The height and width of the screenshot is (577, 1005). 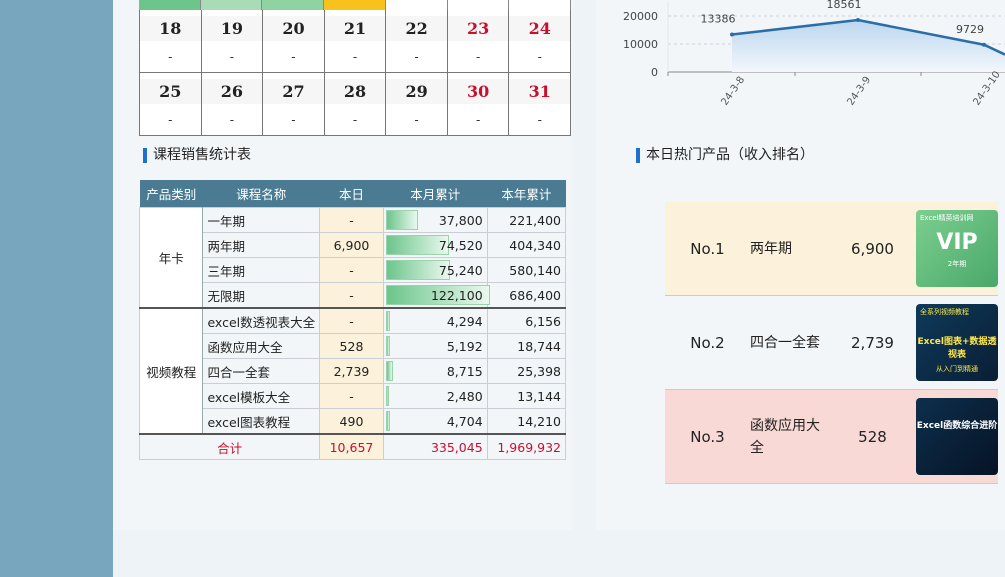 What do you see at coordinates (353, 421) in the screenshot?
I see `sales-row: excel图表教程 490 4,704 14,210` at bounding box center [353, 421].